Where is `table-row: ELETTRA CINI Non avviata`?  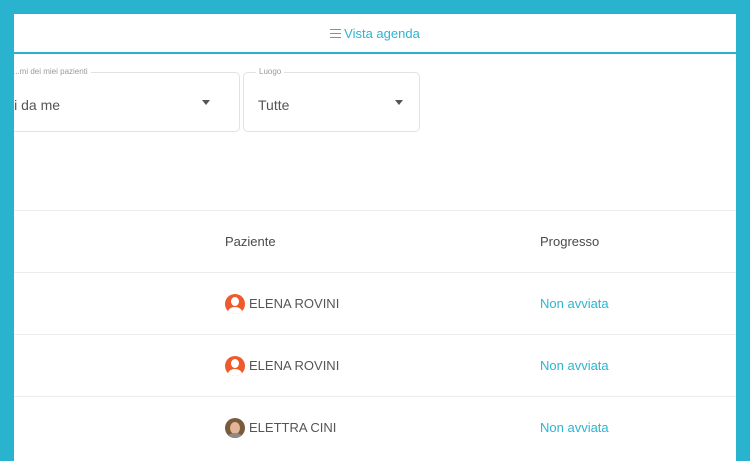 table-row: ELETTRA CINI Non avviata is located at coordinates (375, 427).